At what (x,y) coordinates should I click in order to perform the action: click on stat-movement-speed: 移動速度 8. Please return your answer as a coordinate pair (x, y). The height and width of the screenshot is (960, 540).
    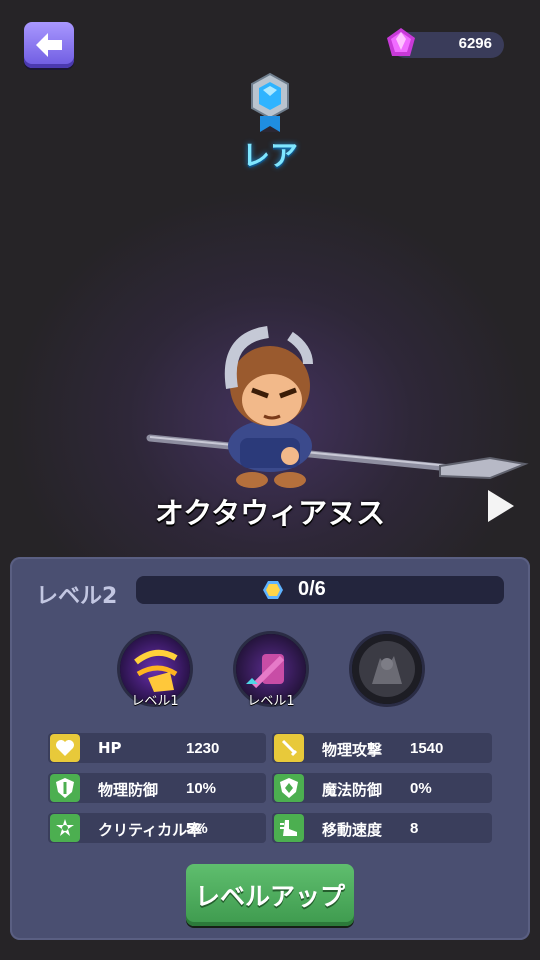
    Looking at the image, I should click on (382, 828).